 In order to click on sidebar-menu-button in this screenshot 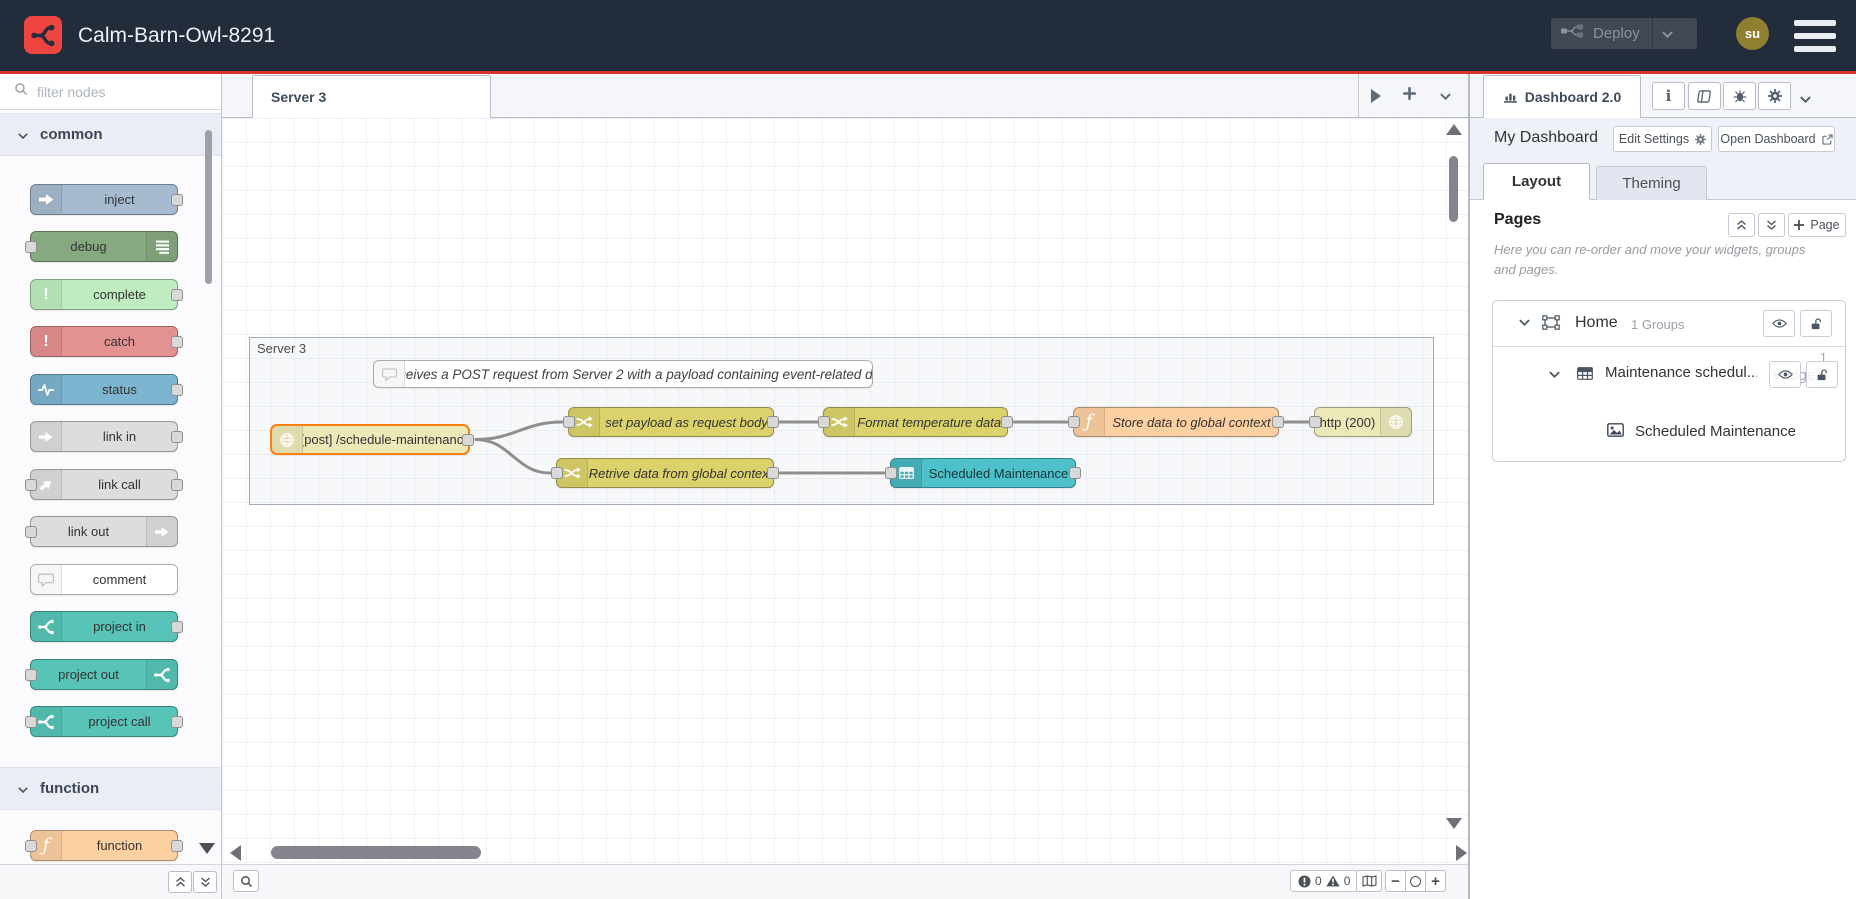, I will do `click(1805, 99)`.